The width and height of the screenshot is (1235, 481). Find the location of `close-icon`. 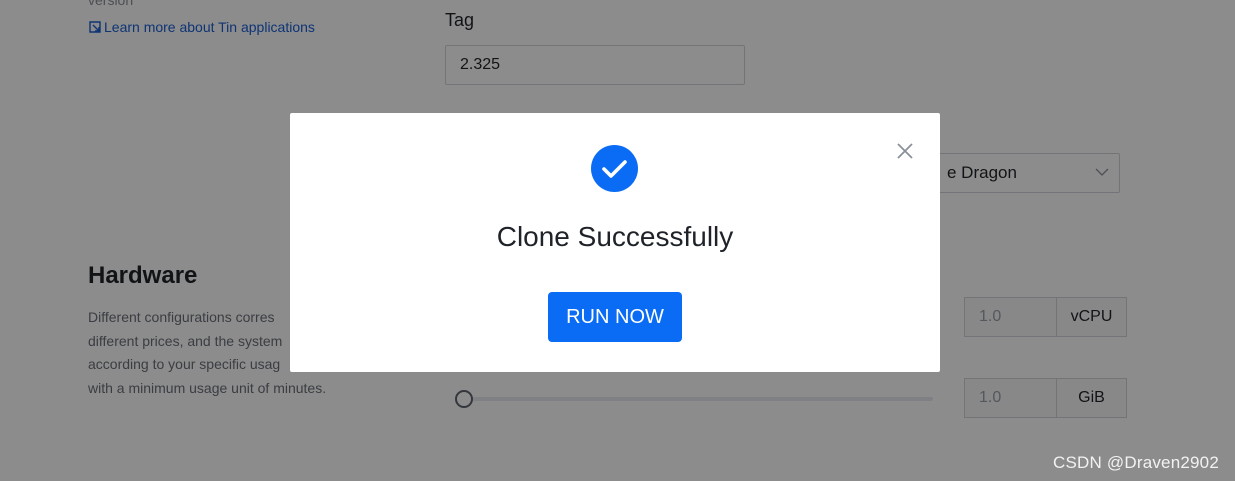

close-icon is located at coordinates (905, 151).